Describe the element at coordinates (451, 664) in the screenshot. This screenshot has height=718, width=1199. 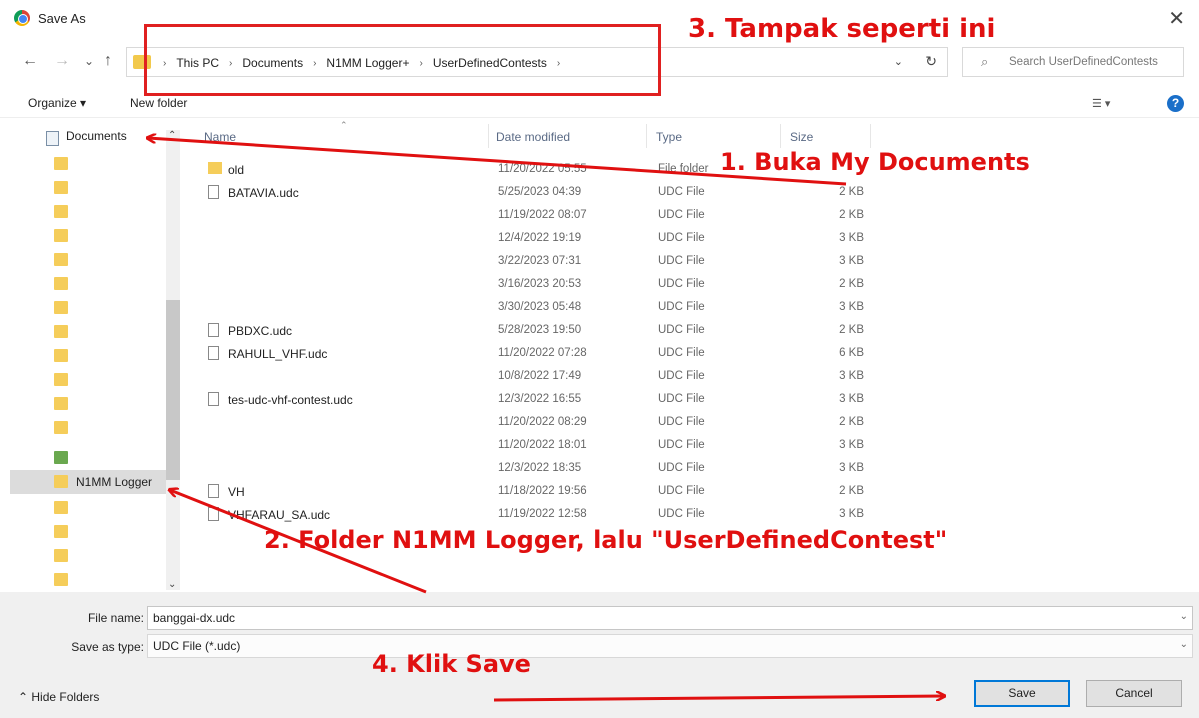
I see `annotation-step4: 4. Klik Save` at that location.